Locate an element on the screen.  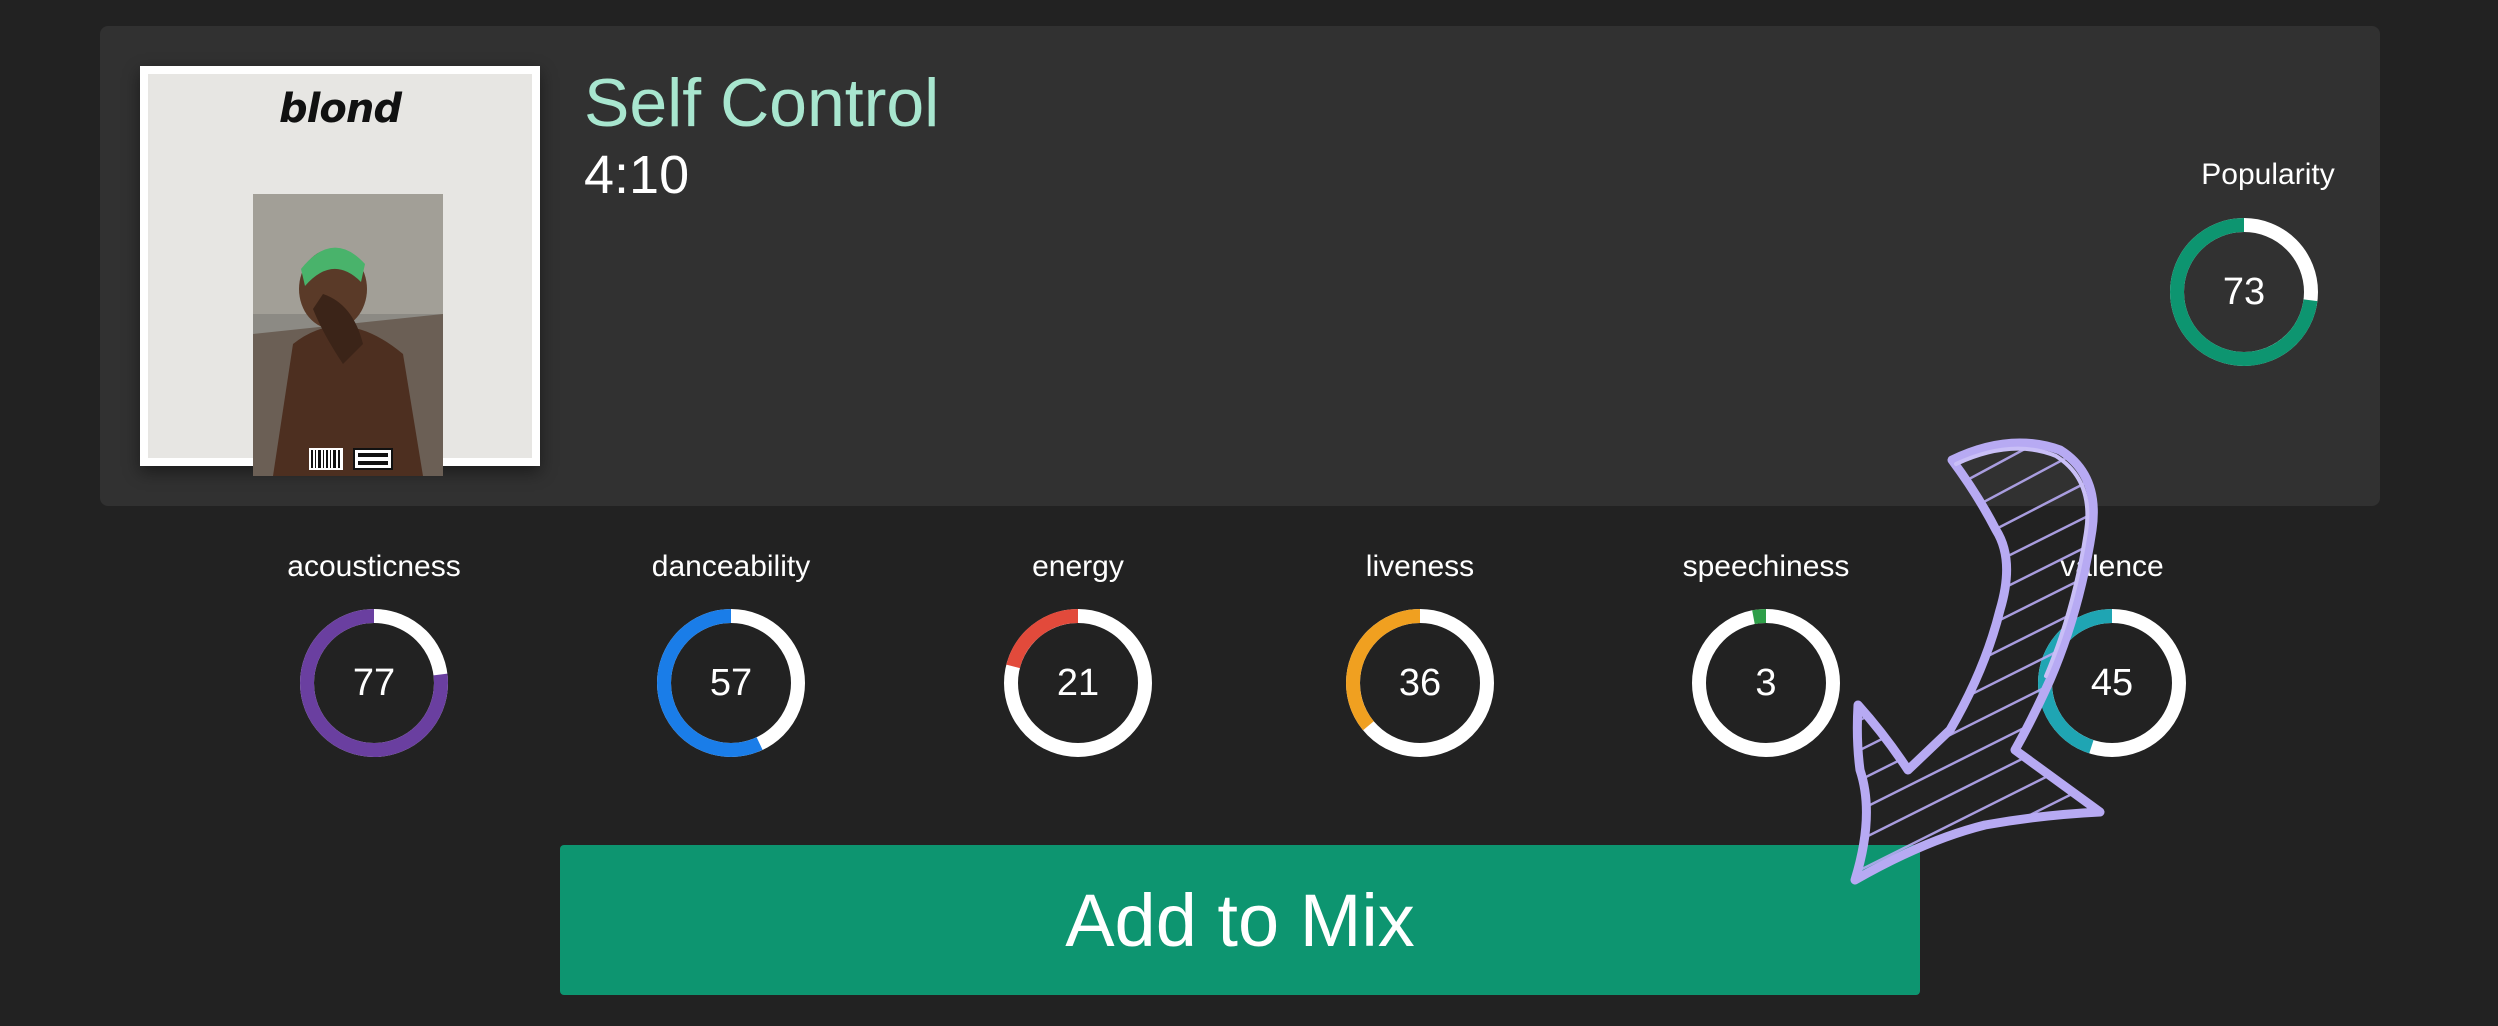
add-to-mix-button: Add to Mix is located at coordinates (1240, 920).